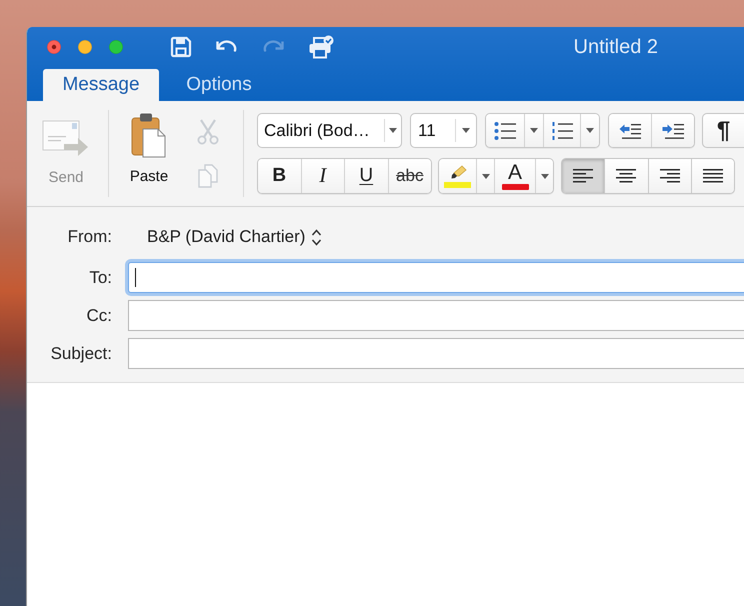  I want to click on align-left-icon, so click(583, 176).